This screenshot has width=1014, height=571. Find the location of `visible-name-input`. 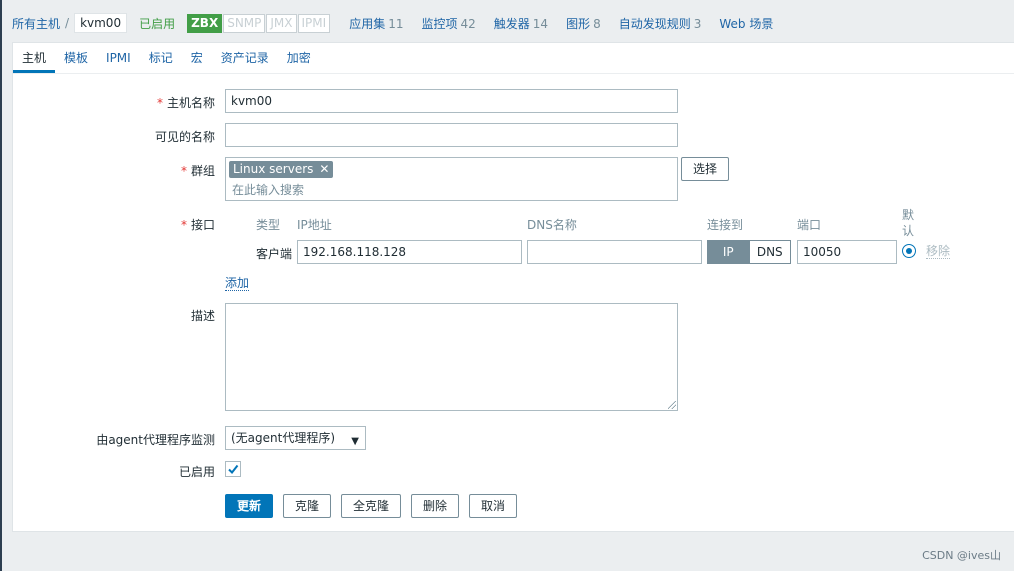

visible-name-input is located at coordinates (451, 135).